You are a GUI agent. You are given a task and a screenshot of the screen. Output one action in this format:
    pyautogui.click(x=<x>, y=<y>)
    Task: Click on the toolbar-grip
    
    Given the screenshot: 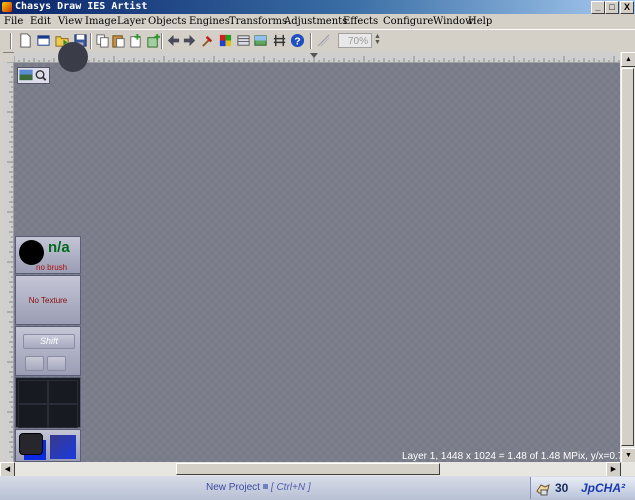 What is the action you would take?
    pyautogui.click(x=11, y=41)
    